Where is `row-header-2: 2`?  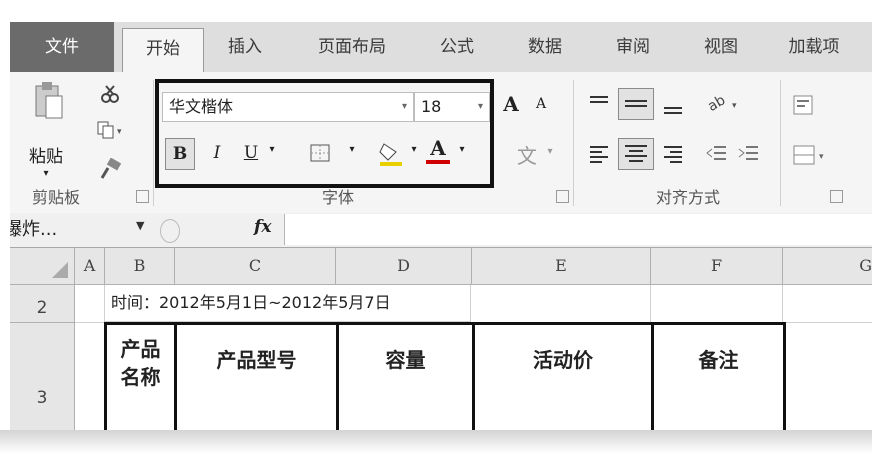
row-header-2: 2 is located at coordinates (42, 304).